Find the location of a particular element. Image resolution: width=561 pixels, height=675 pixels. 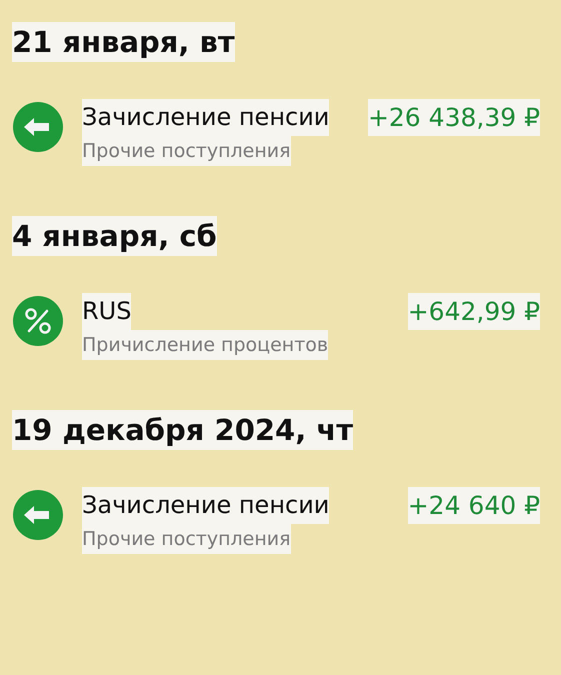

transaction-amount: +24 640 ₽ is located at coordinates (474, 505).